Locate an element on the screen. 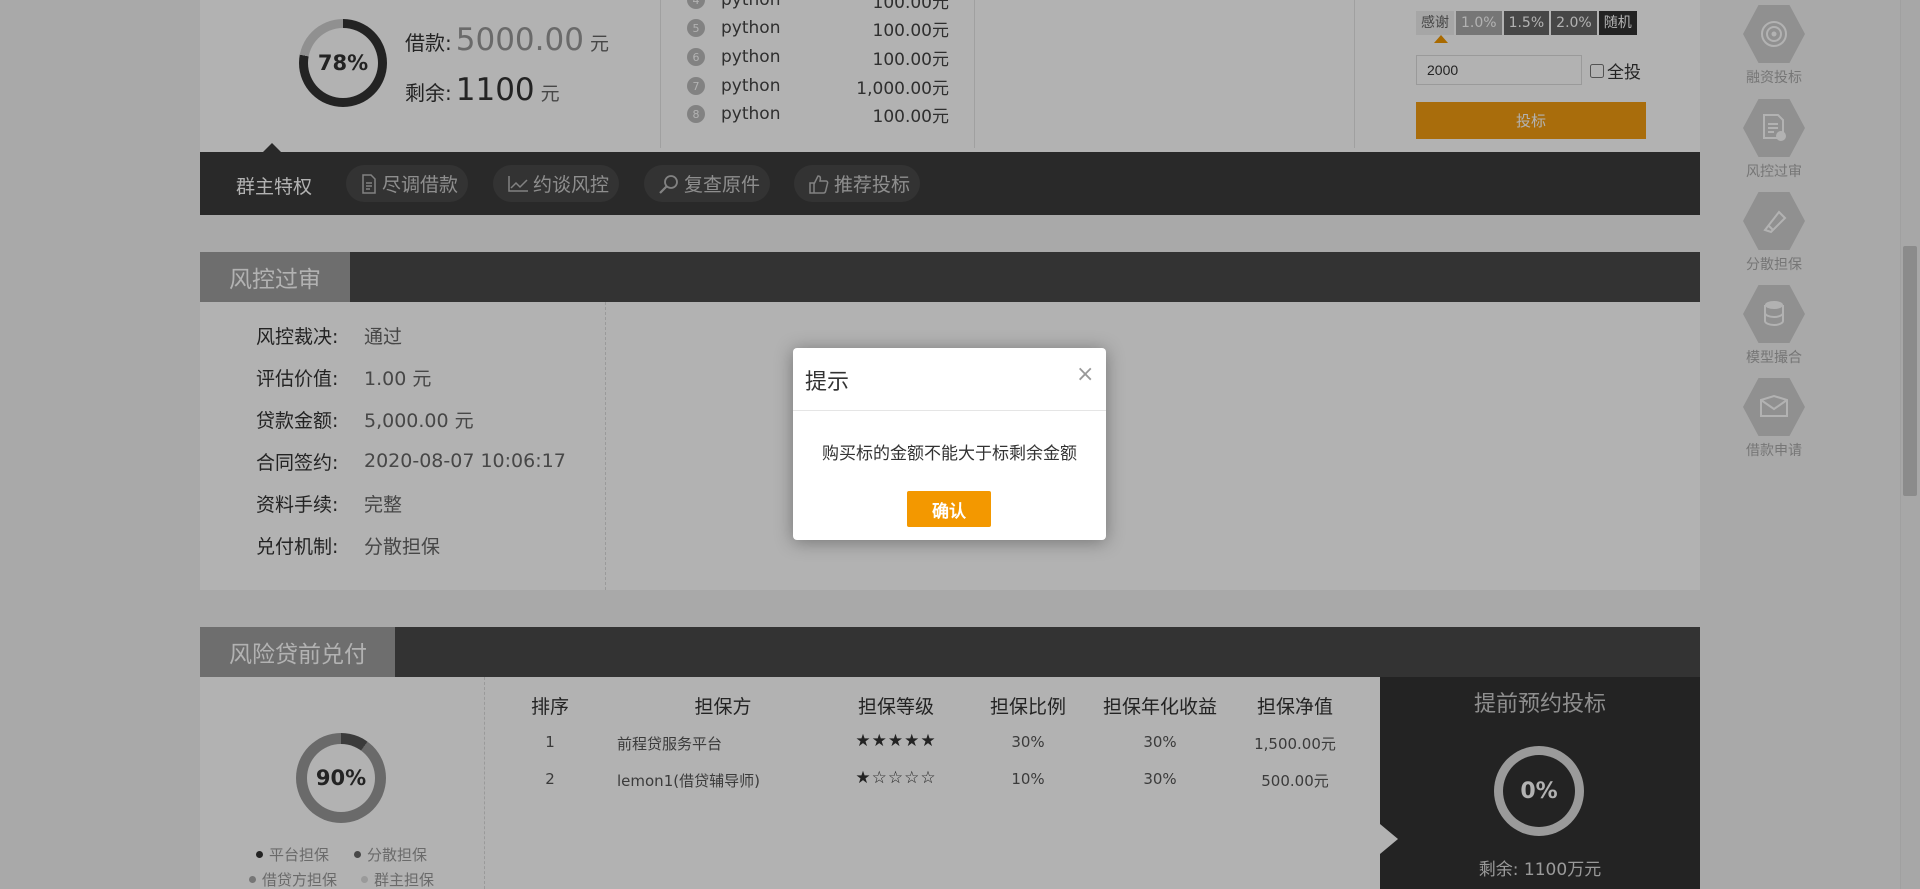 Image resolution: width=1920 pixels, height=889 pixels. close-icon: × is located at coordinates (1085, 374).